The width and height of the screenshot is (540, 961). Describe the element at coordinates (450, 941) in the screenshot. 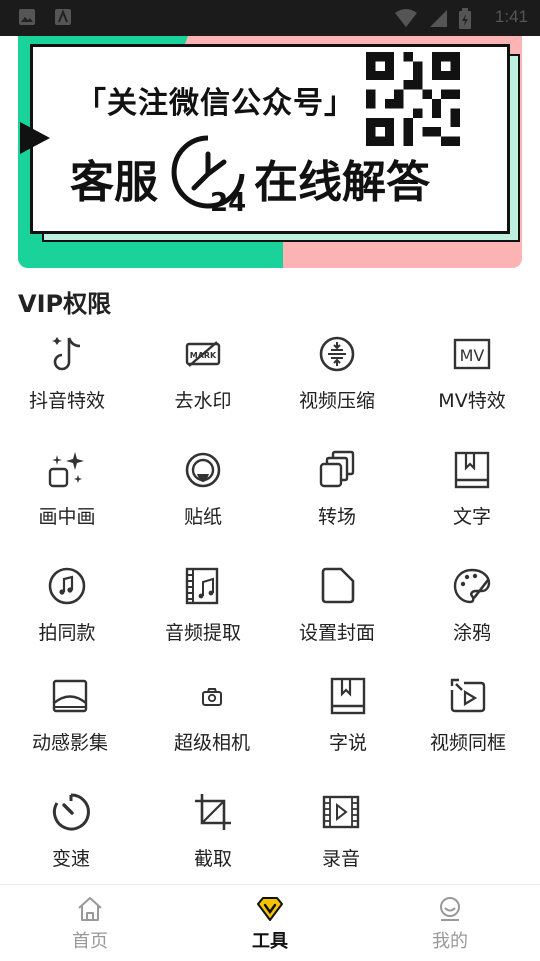

I see `tab-profile-label: 我的` at that location.